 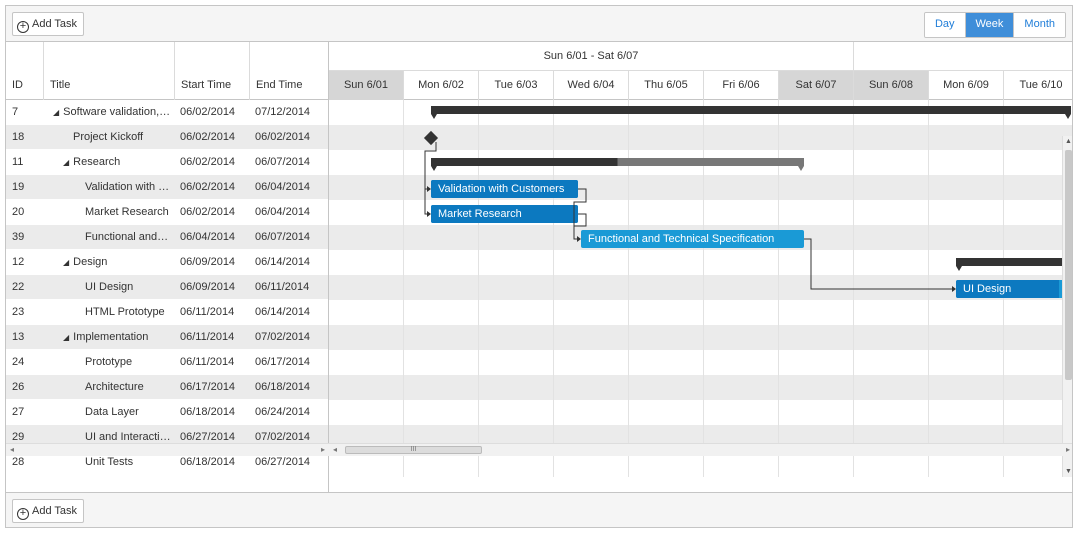 What do you see at coordinates (109, 287) in the screenshot?
I see `cell-title: UI Design` at bounding box center [109, 287].